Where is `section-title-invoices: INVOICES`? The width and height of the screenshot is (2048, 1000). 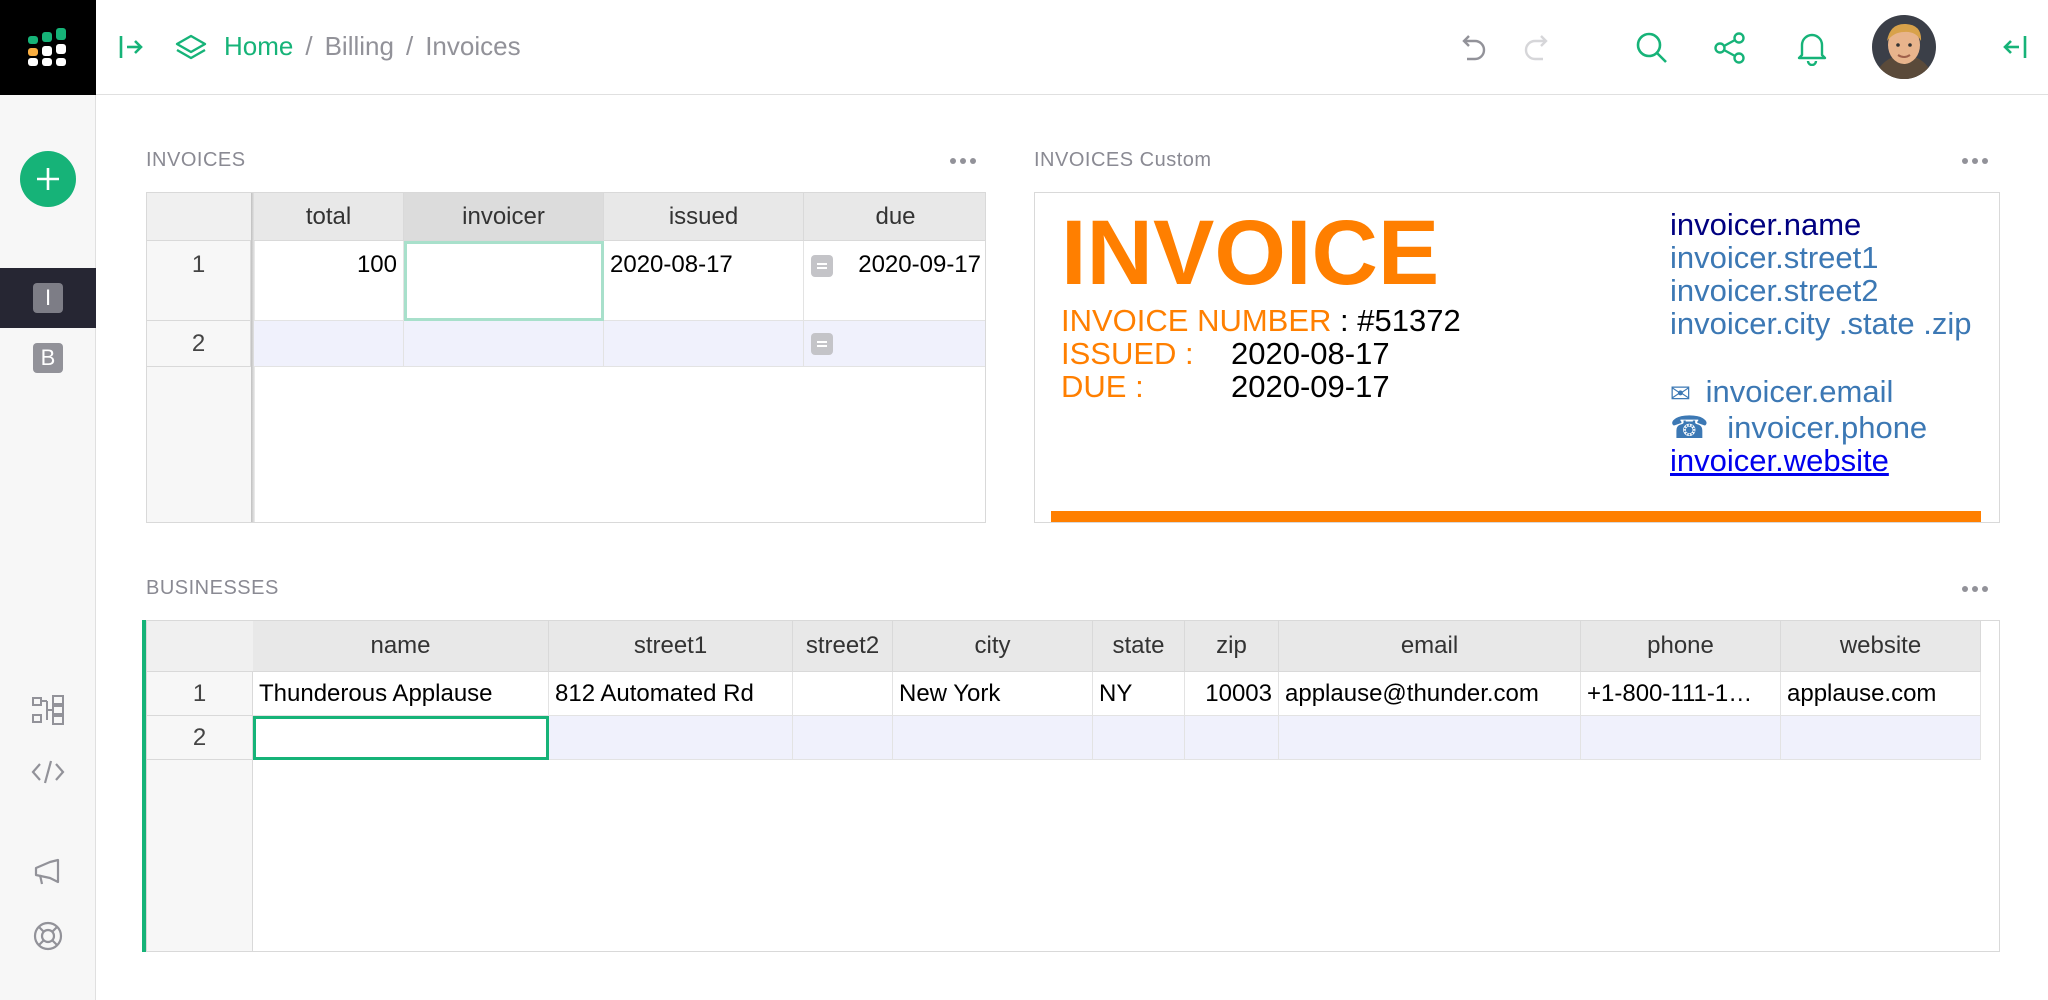 section-title-invoices: INVOICES is located at coordinates (196, 160).